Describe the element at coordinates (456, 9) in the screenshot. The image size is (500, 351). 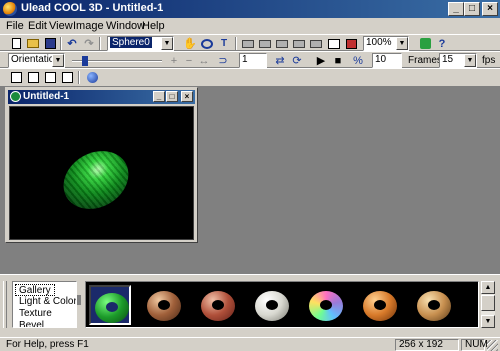
I see `minimize-button: _` at that location.